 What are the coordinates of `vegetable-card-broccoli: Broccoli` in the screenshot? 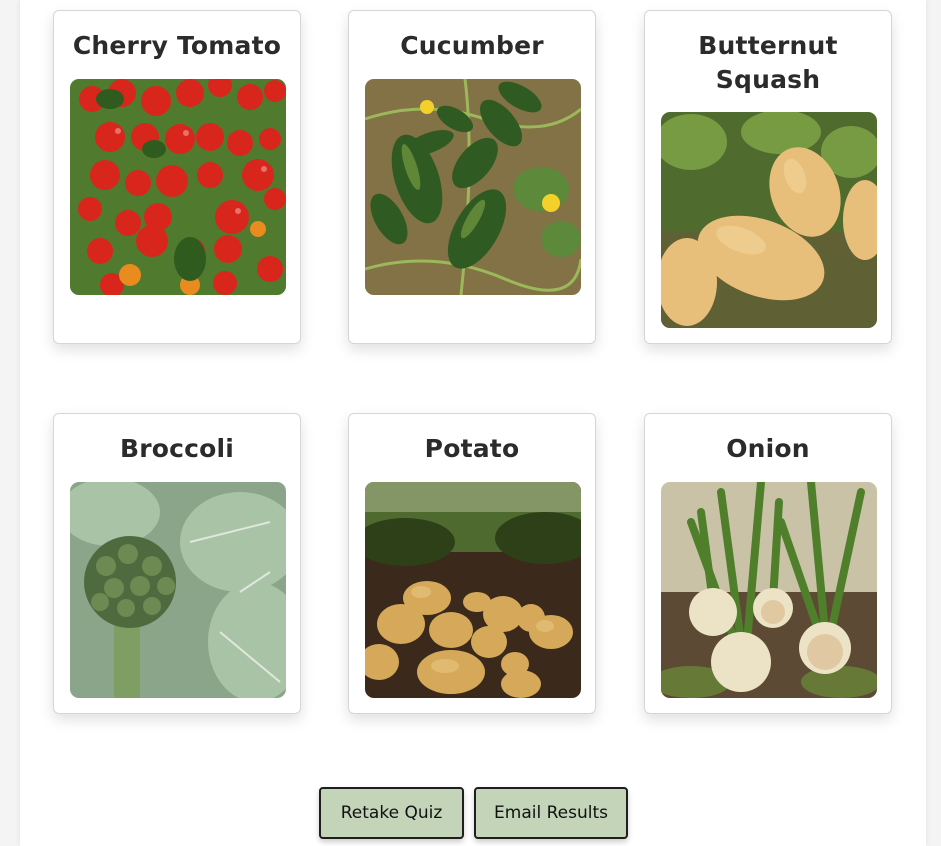 It's located at (177, 563).